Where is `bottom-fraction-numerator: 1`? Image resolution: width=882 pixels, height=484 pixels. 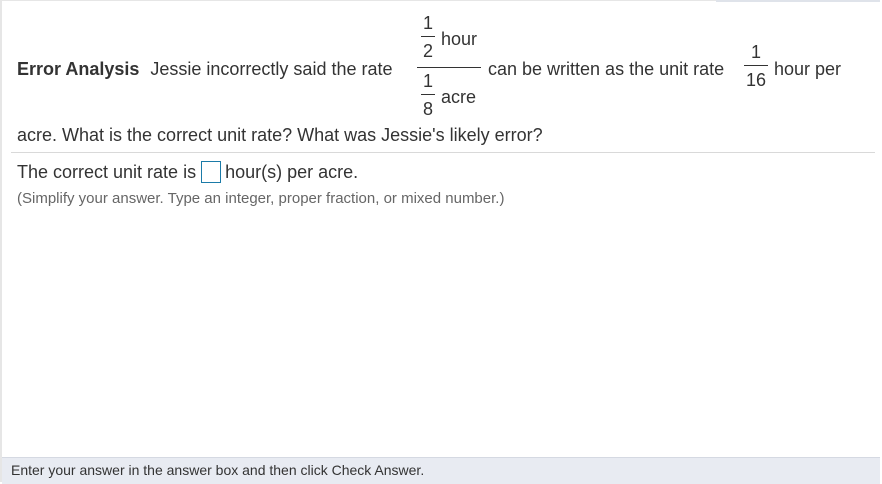 bottom-fraction-numerator: 1 is located at coordinates (428, 81).